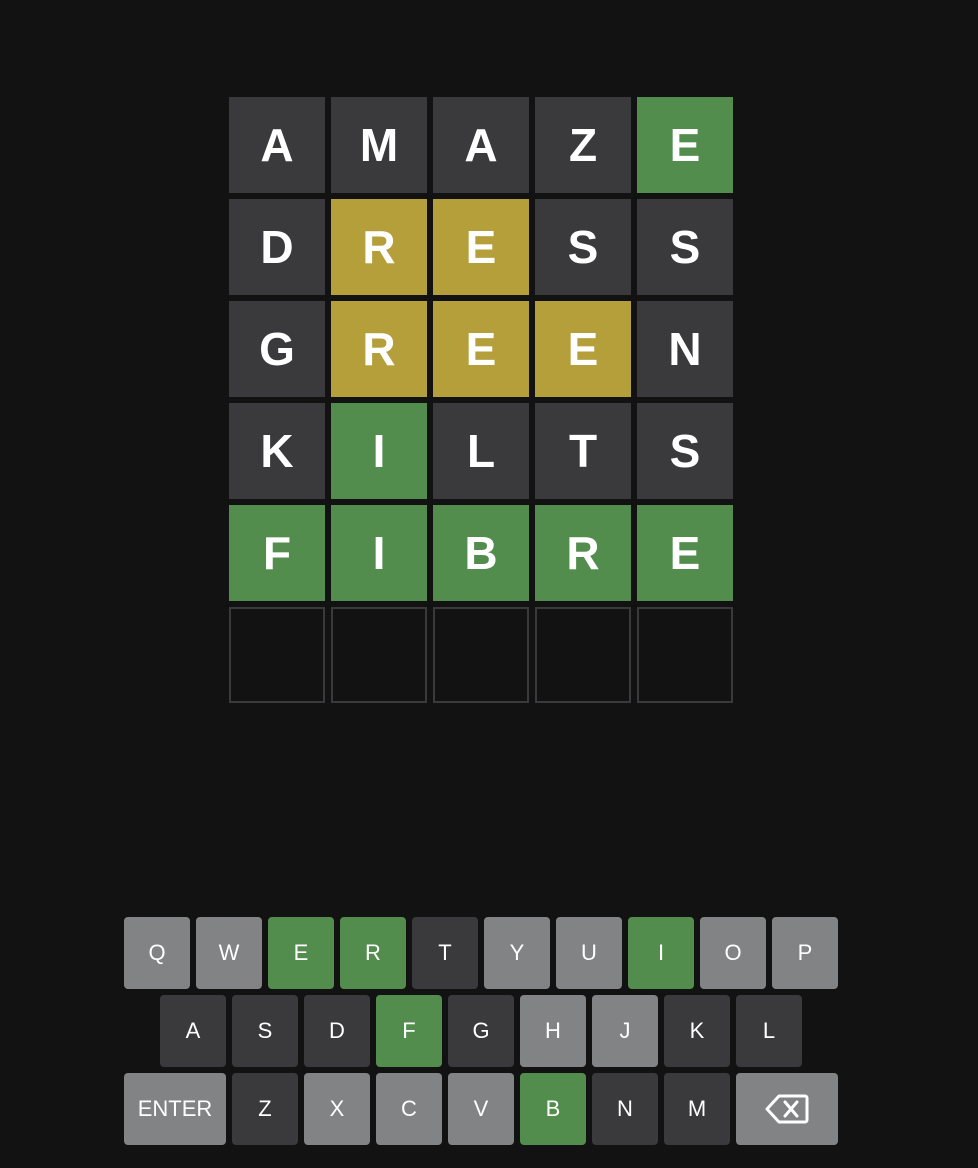  What do you see at coordinates (553, 1031) in the screenshot?
I see `key-h: H` at bounding box center [553, 1031].